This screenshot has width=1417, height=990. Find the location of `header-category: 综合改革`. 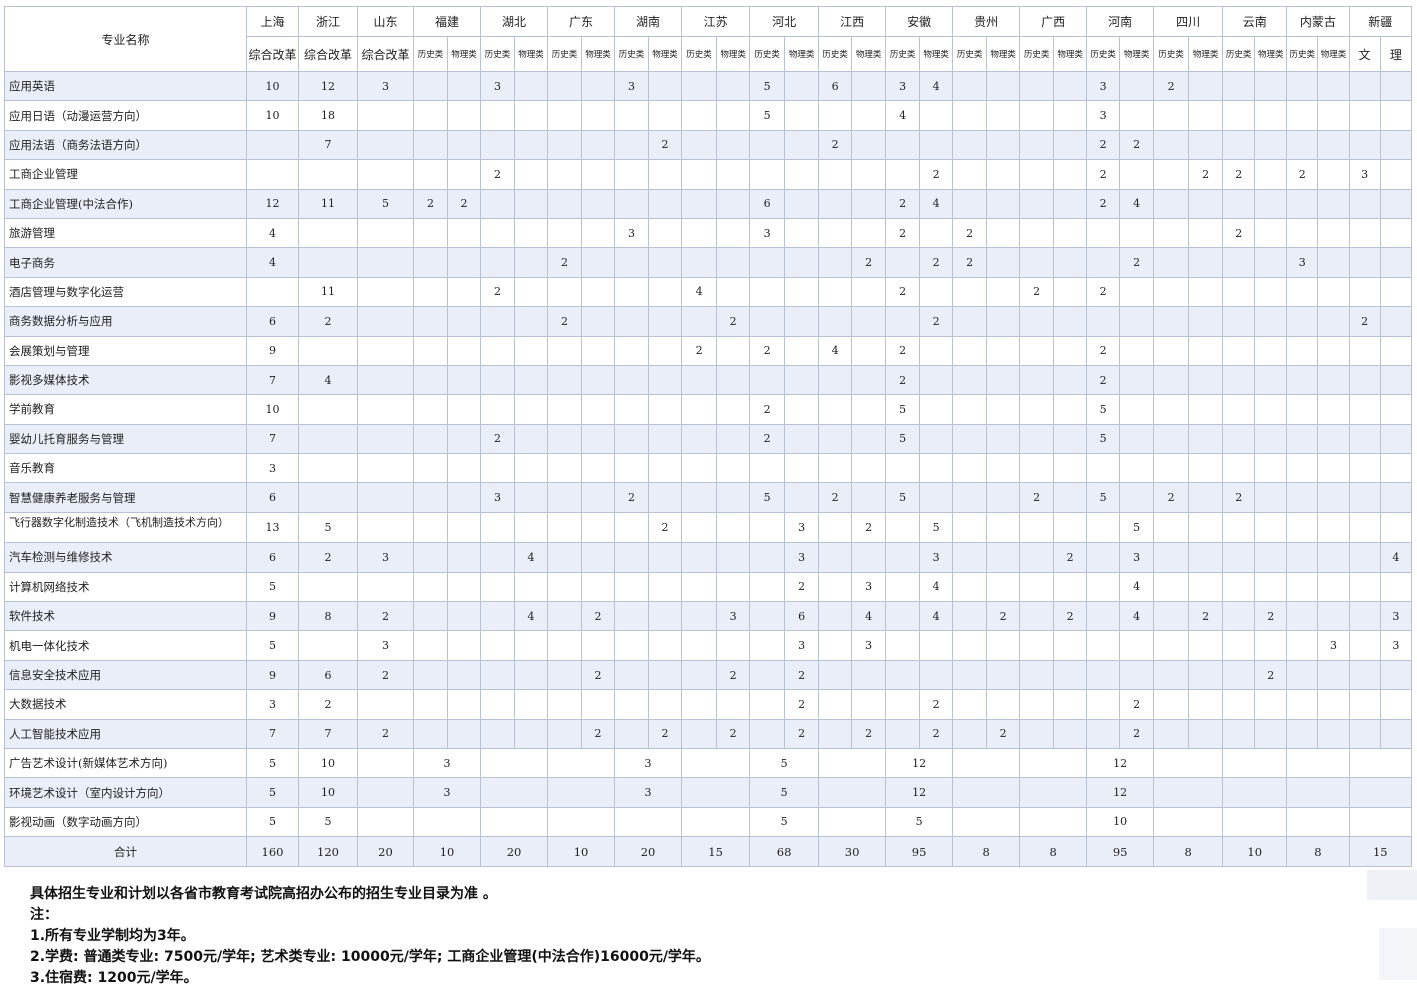

header-category: 综合改革 is located at coordinates (385, 54).